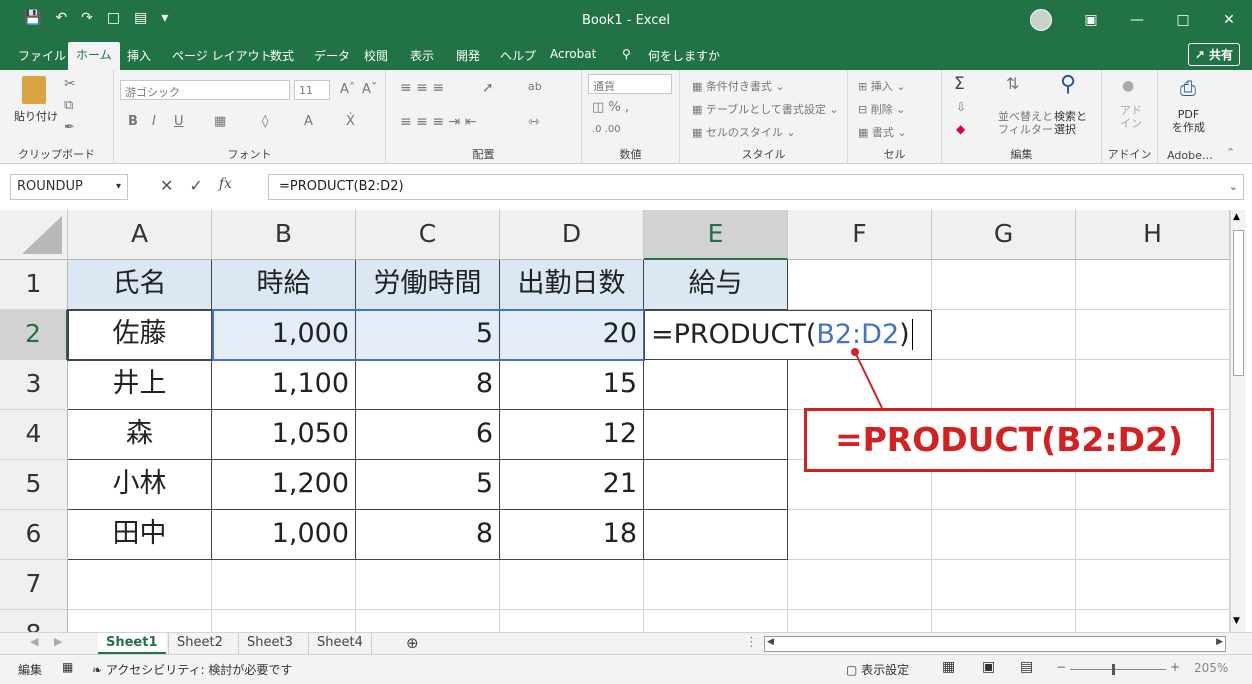  I want to click on prev-sheet-icon: ◀, so click(34, 641).